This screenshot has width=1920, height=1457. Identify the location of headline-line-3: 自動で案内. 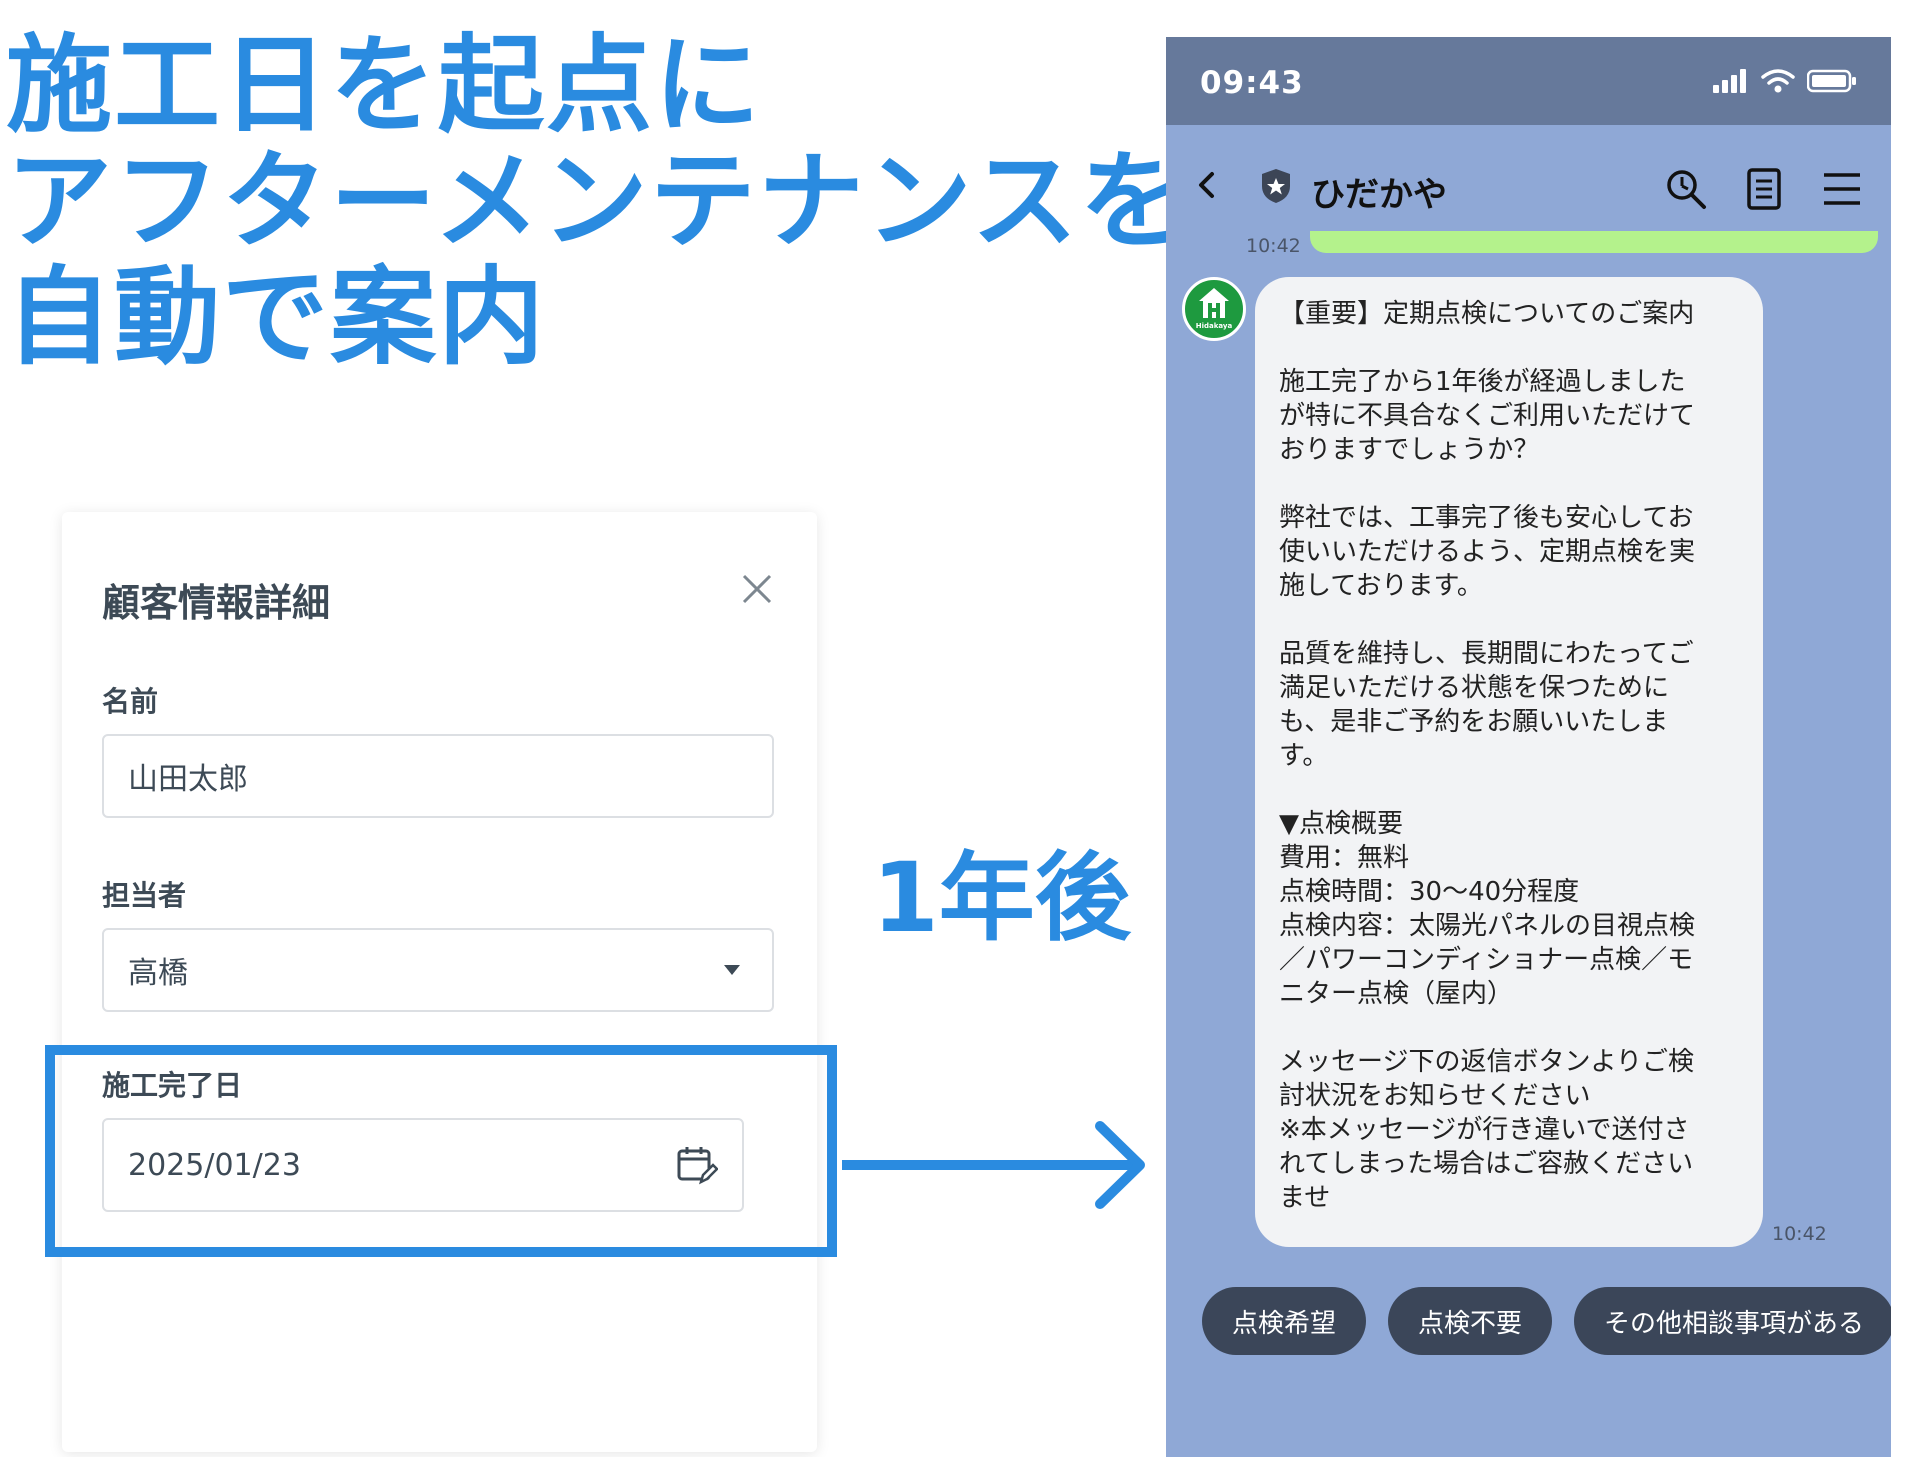
(276, 317).